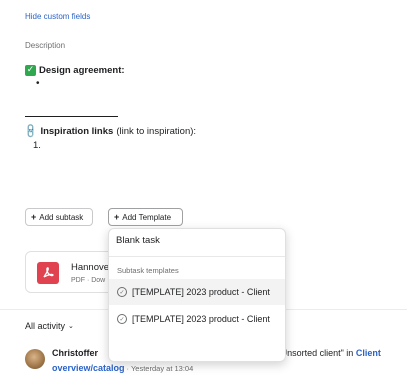  I want to click on add-template-label: Add Template, so click(147, 217).